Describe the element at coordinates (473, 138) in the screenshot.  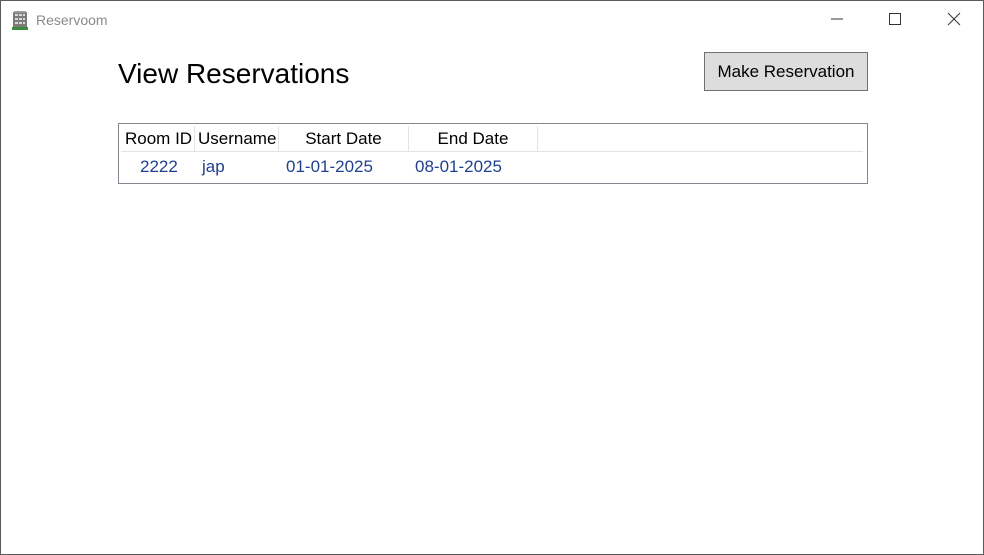
I see `column-header-end-date: End Date` at that location.